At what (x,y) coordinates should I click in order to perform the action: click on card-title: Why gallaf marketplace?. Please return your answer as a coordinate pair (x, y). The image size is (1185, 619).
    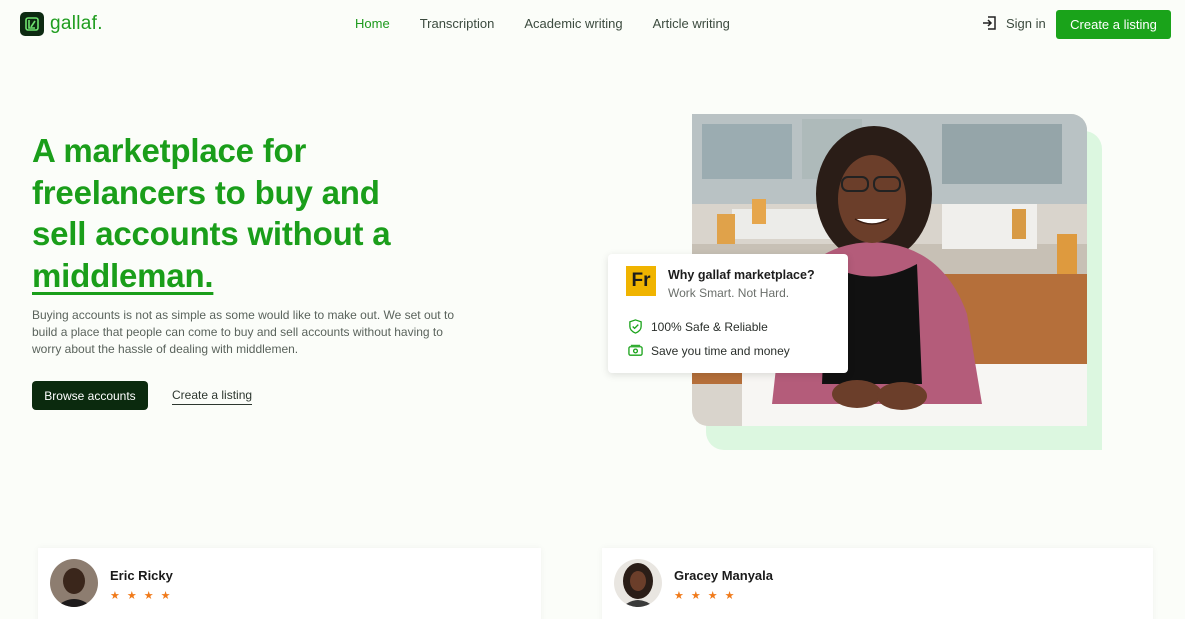
    Looking at the image, I should click on (741, 275).